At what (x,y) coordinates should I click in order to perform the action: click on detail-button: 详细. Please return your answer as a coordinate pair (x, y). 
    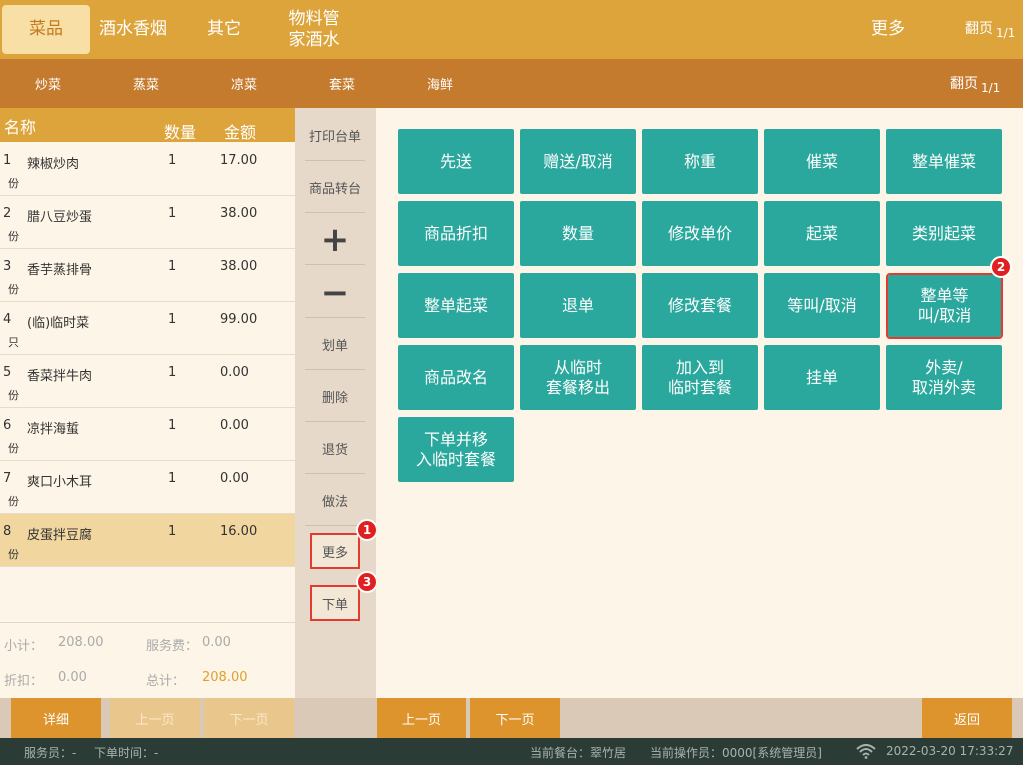
    Looking at the image, I should click on (56, 718).